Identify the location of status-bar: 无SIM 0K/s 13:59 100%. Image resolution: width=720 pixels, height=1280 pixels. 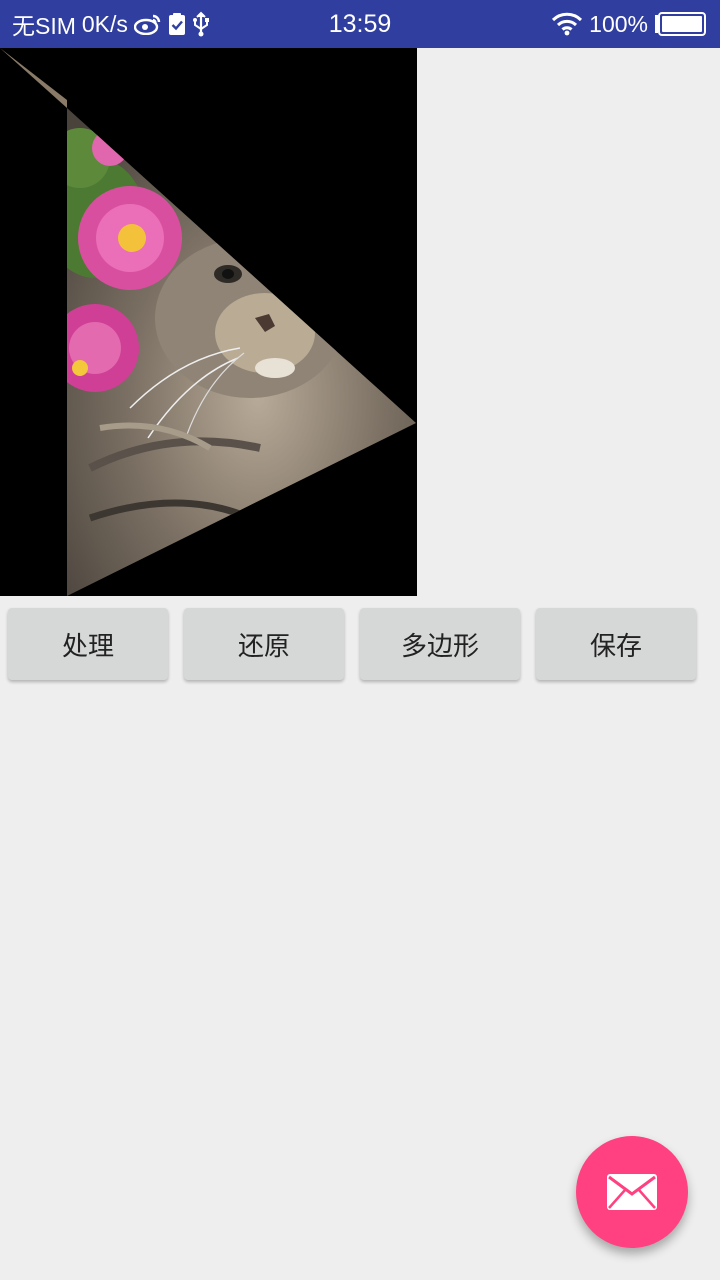
(360, 24).